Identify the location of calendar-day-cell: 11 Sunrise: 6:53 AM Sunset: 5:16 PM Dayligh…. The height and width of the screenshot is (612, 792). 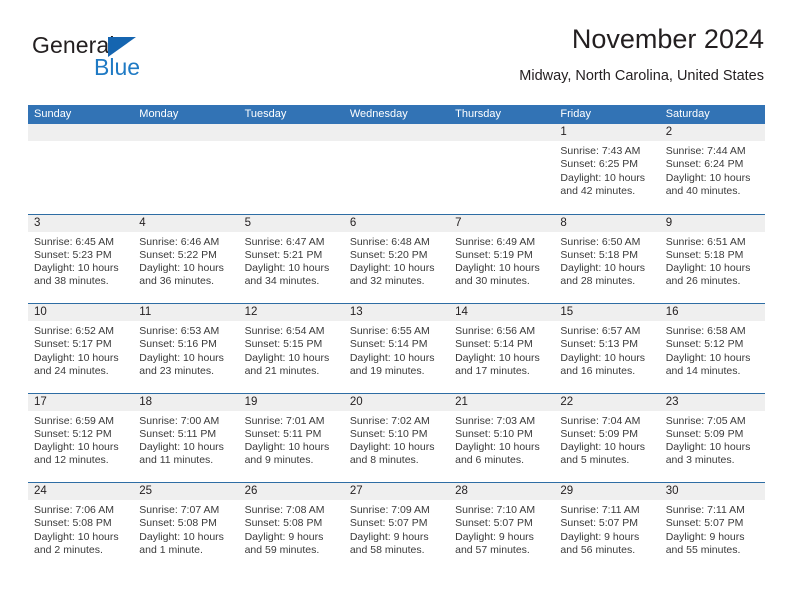
(186, 348).